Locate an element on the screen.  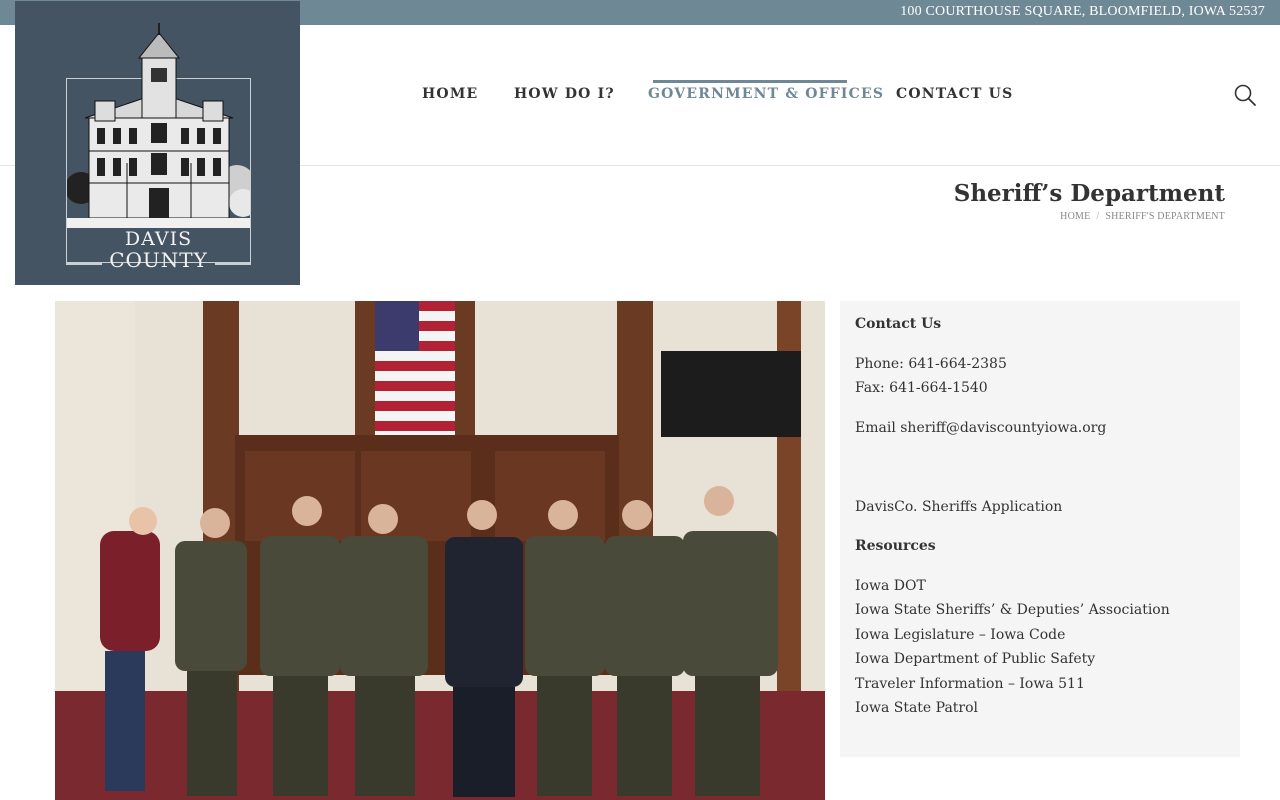
resource-link-public-safety: Iowa Department of Public Safety is located at coordinates (975, 659).